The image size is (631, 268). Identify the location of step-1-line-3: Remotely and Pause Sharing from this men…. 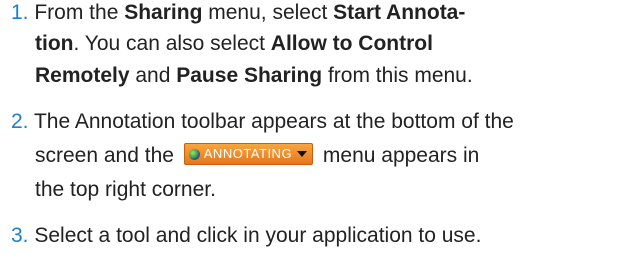
(254, 75).